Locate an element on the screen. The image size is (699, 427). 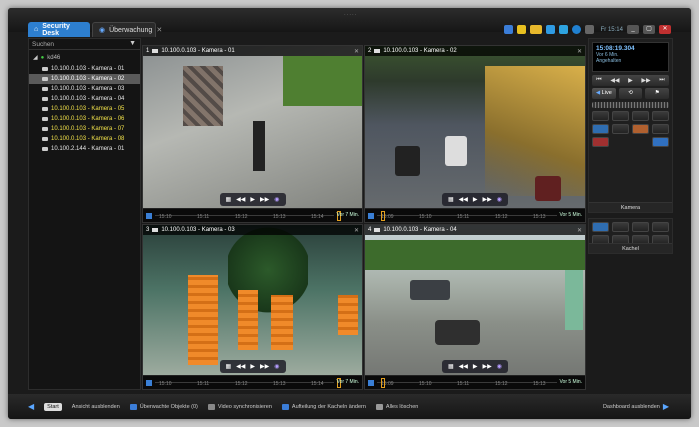
filter-icon: ▼ is located at coordinates (132, 43).